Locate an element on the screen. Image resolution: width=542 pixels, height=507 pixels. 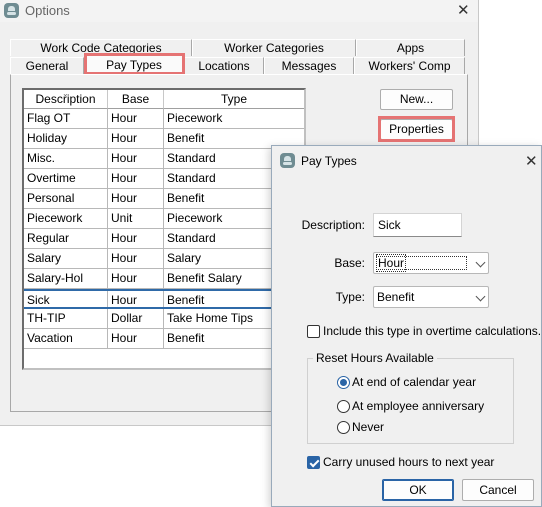
cancel-button: Cancel is located at coordinates (498, 490).